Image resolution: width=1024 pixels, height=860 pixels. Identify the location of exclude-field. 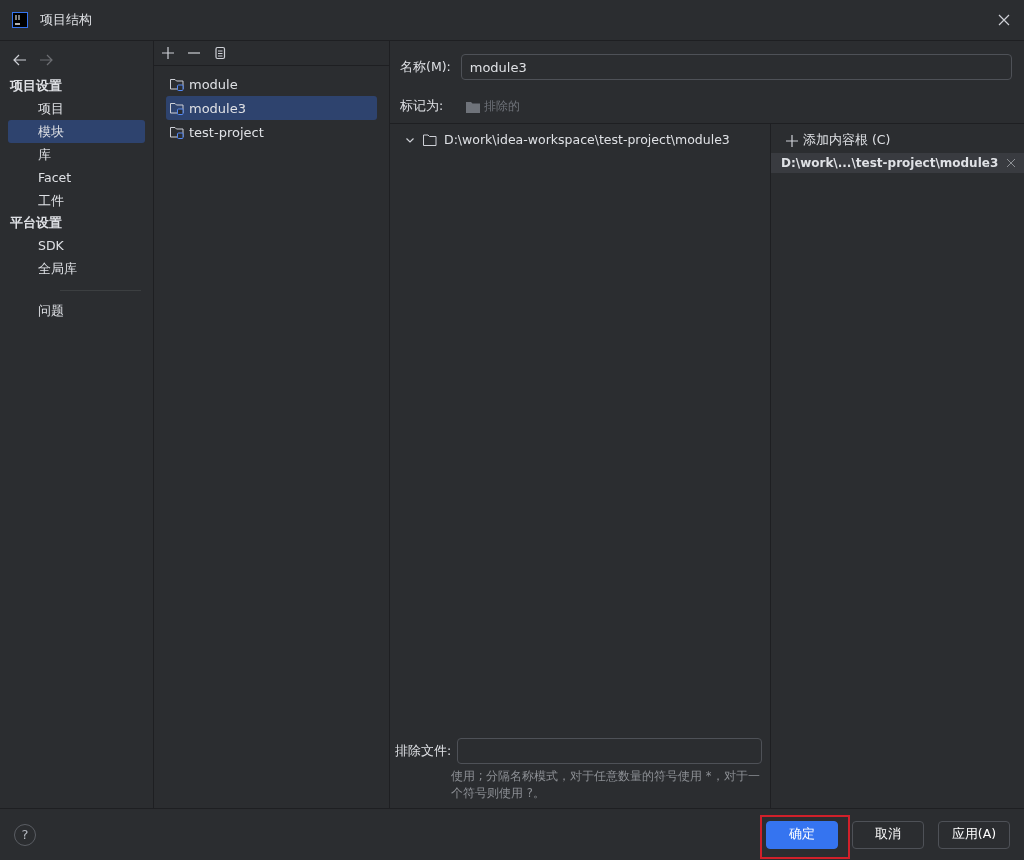
(609, 751).